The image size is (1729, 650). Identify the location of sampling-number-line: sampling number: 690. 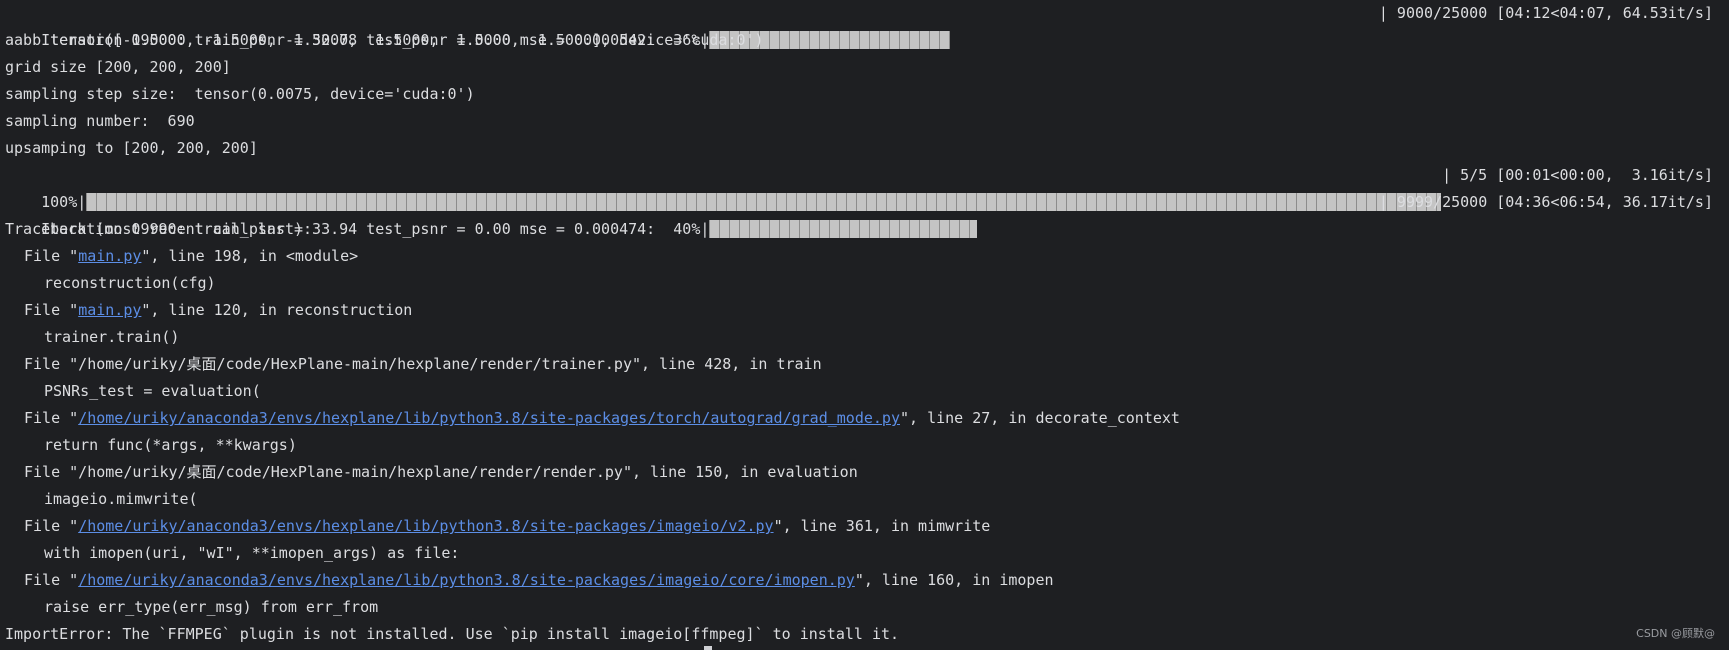
(100, 121).